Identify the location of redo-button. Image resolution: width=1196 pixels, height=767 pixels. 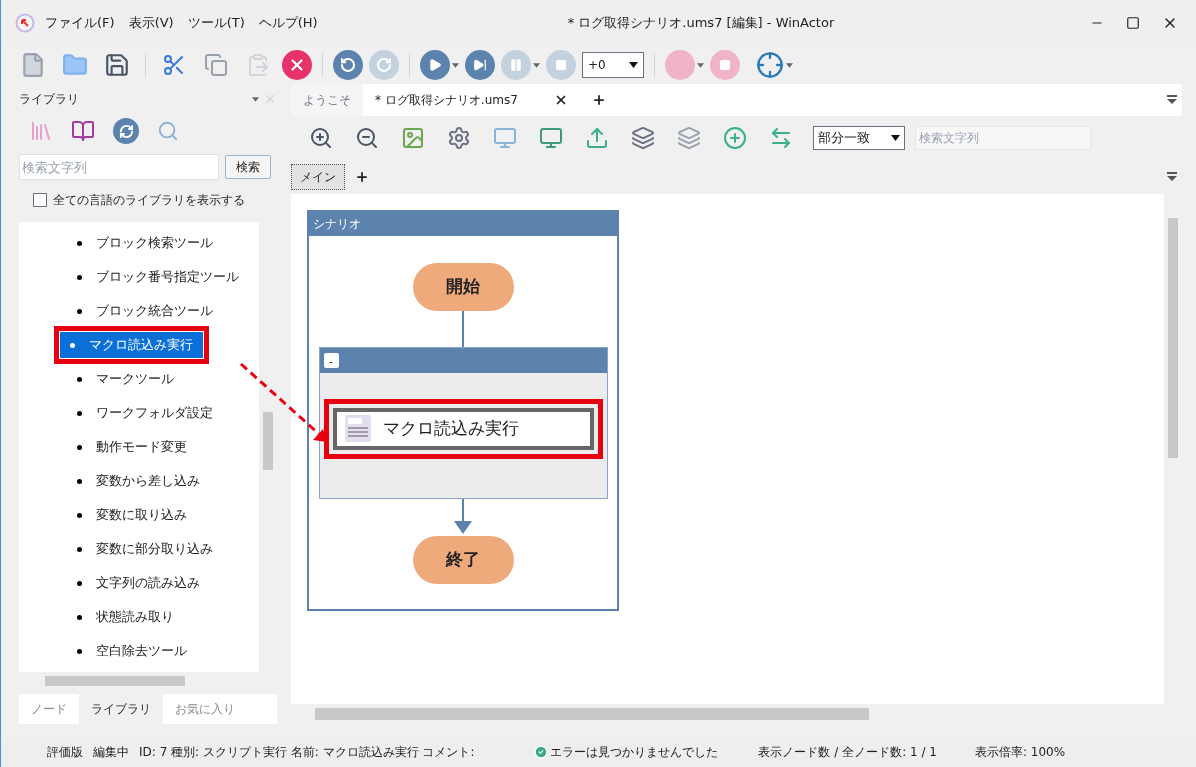
(384, 65).